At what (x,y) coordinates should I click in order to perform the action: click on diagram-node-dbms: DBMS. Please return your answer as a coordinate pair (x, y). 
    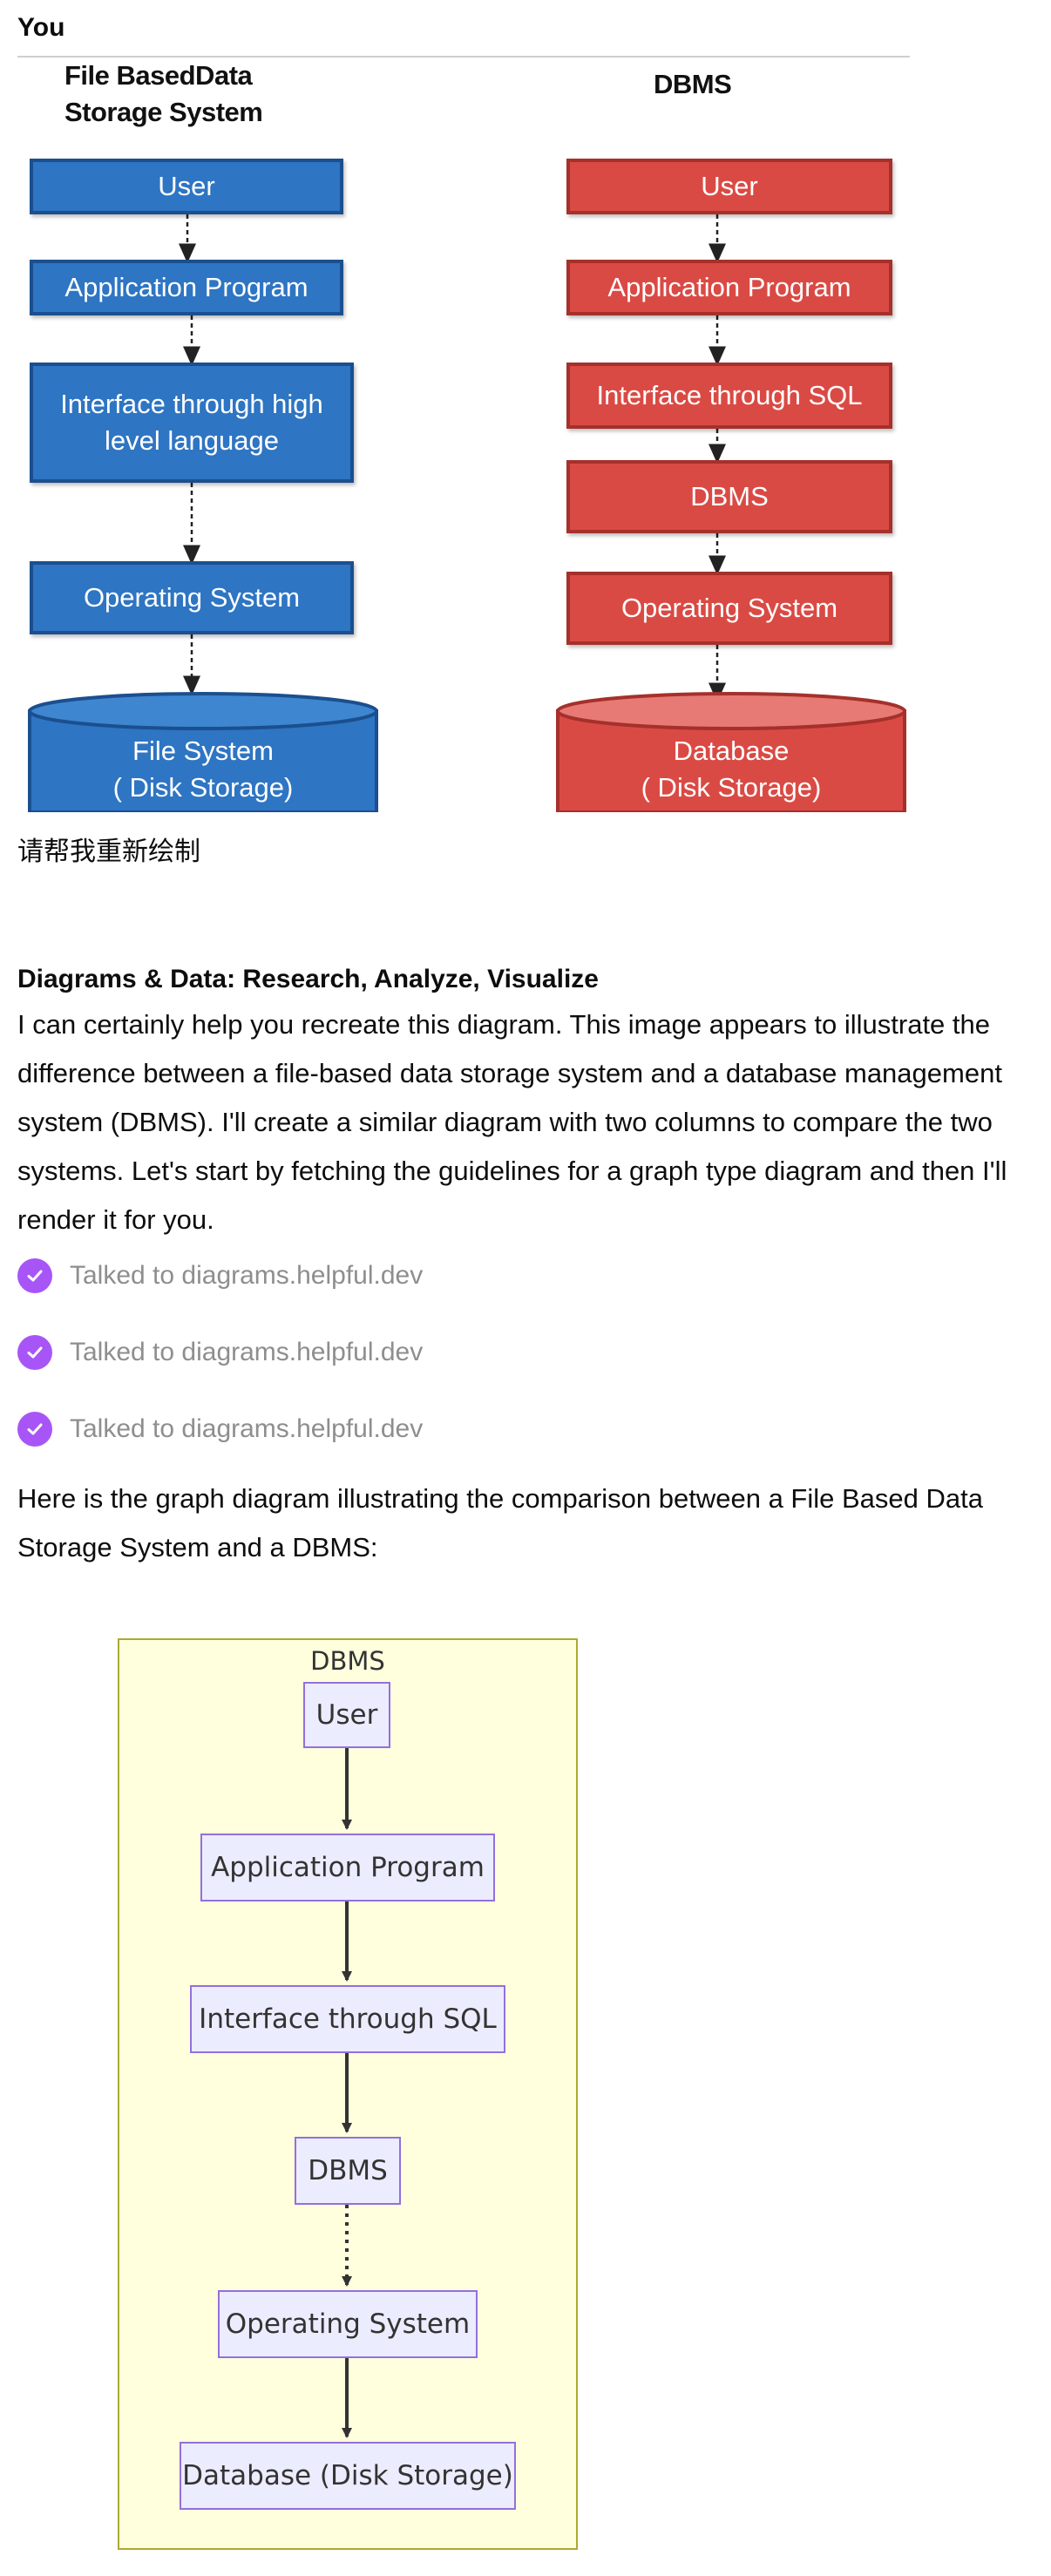
    Looking at the image, I should click on (348, 2171).